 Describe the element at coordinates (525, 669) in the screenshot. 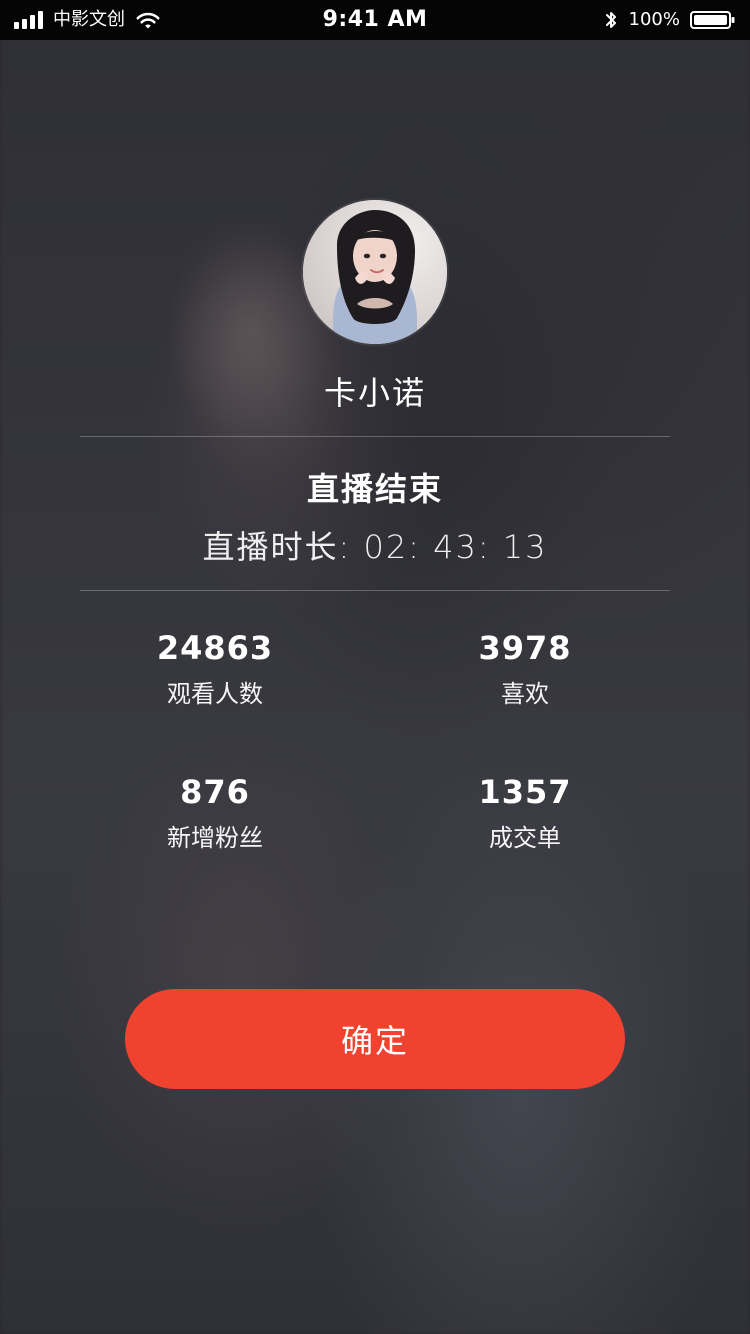

I see `stat-likes: 3978 喜欢` at that location.